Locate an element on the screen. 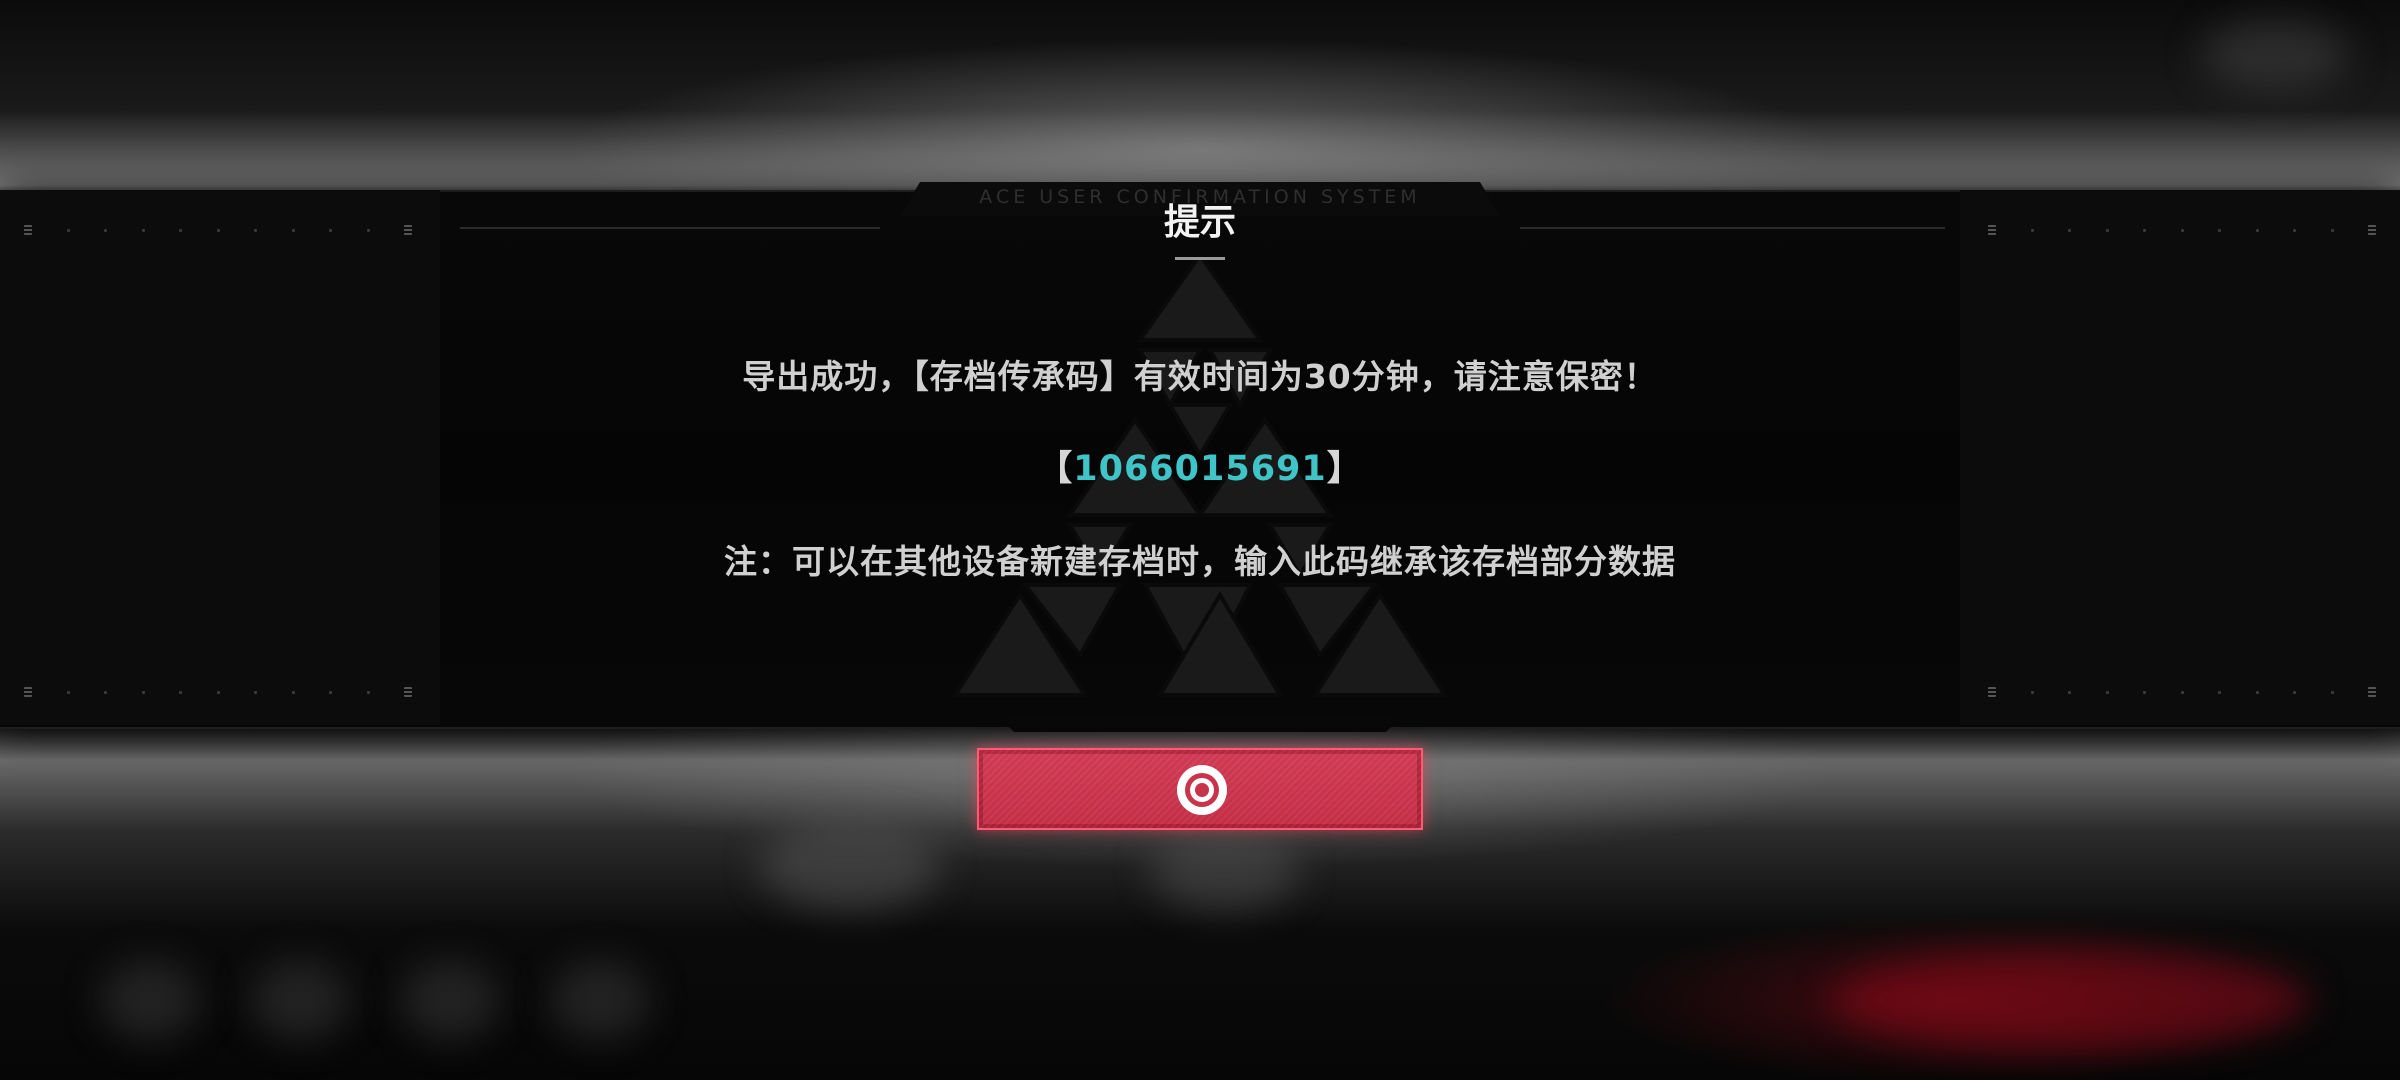  code-open-bracket: 【 is located at coordinates (1055, 469).